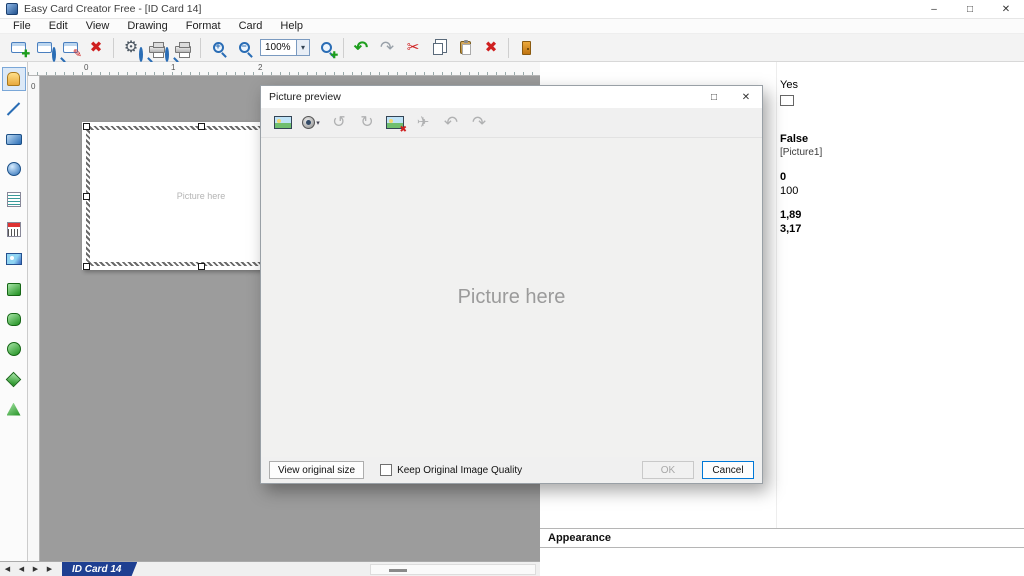 The image size is (1024, 576). Describe the element at coordinates (453, 569) in the screenshot. I see `horizontal-scrollbar` at that location.